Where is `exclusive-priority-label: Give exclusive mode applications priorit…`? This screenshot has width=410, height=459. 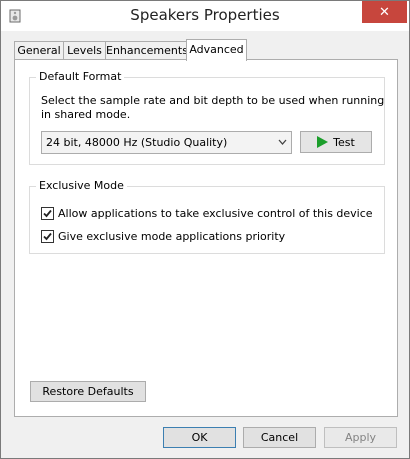
exclusive-priority-label: Give exclusive mode applications priorit… is located at coordinates (172, 236).